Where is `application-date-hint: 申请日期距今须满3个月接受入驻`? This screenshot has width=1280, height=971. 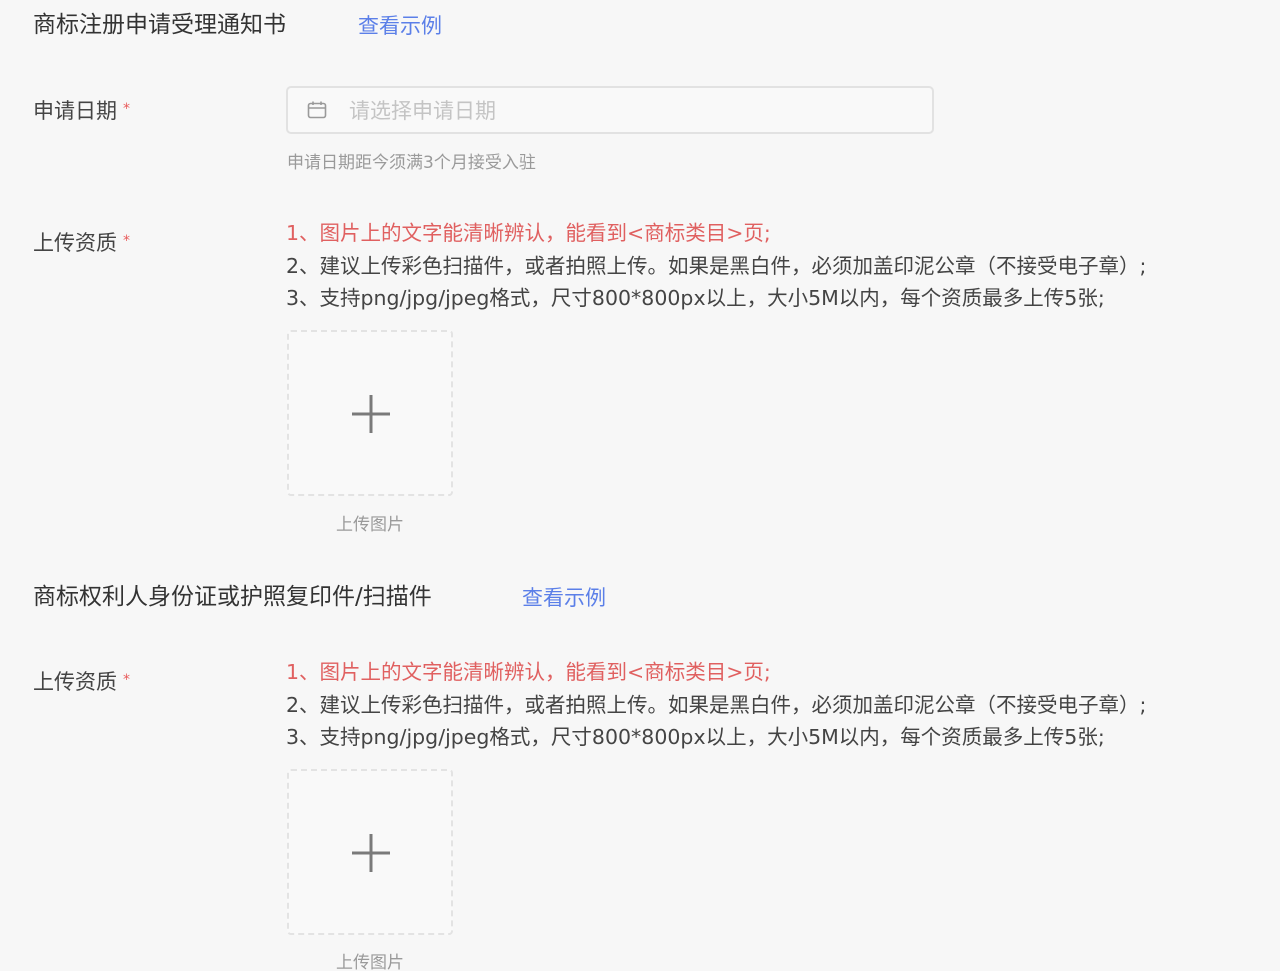
application-date-hint: 申请日期距今须满3个月接受入驻 is located at coordinates (411, 163).